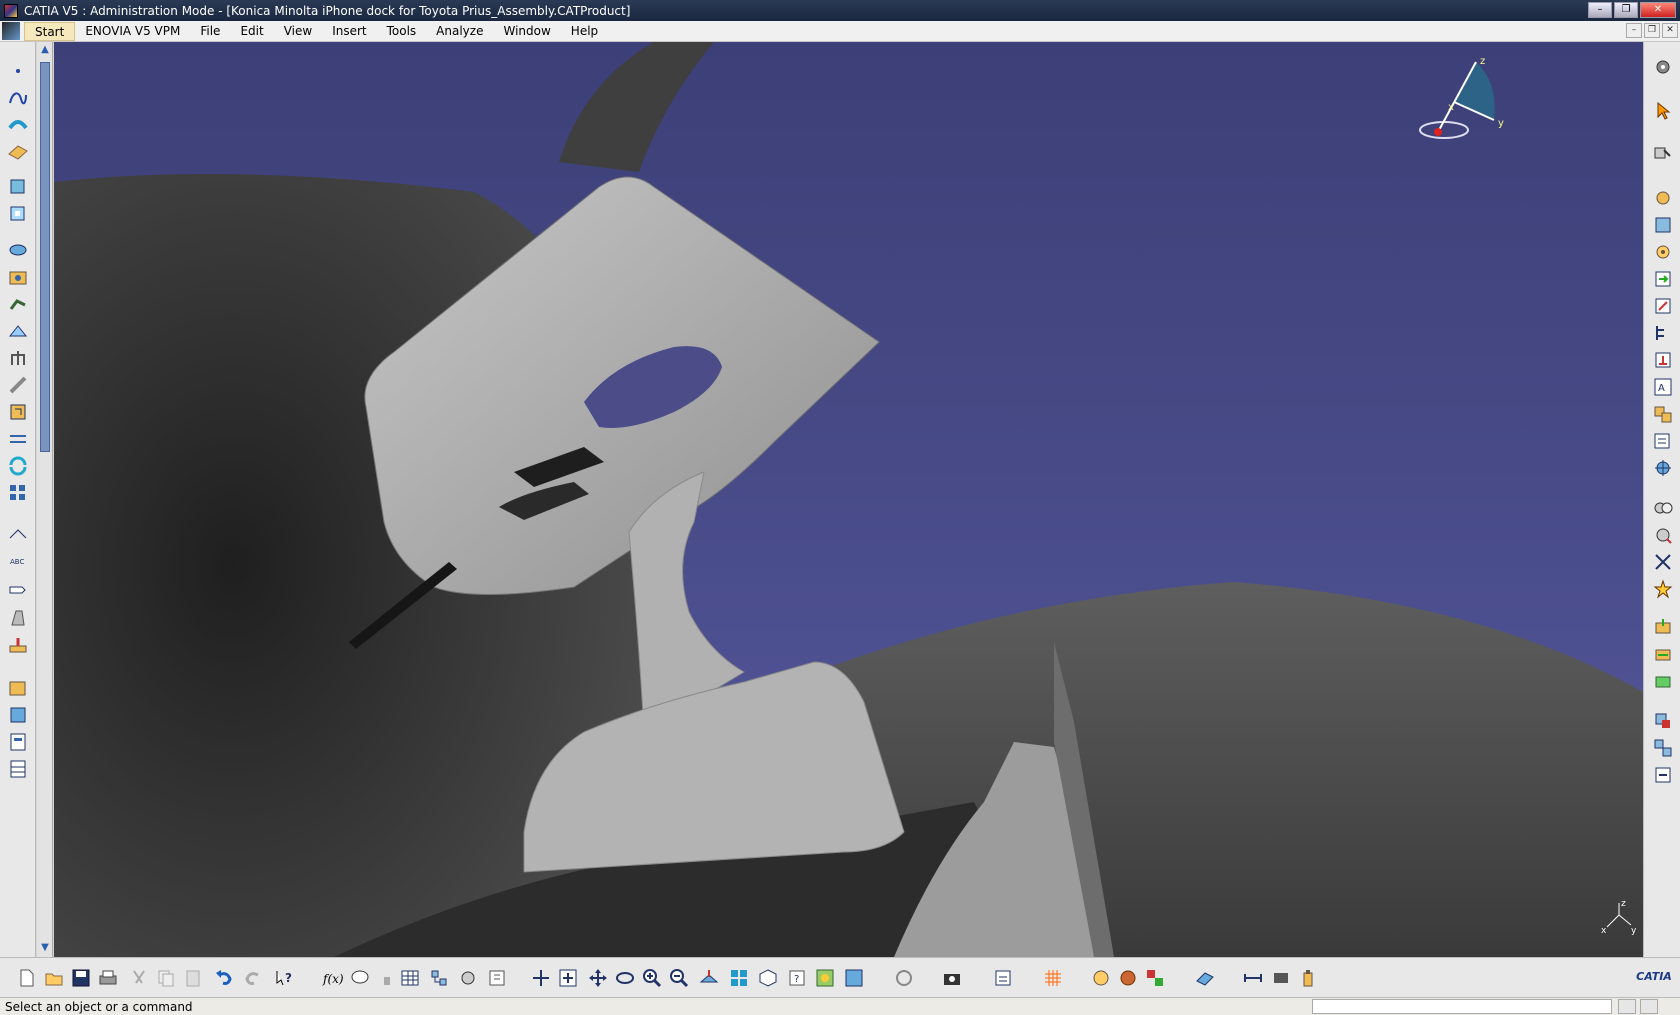  Describe the element at coordinates (1663, 627) in the screenshot. I see `coincidence-constraint-icon` at that location.